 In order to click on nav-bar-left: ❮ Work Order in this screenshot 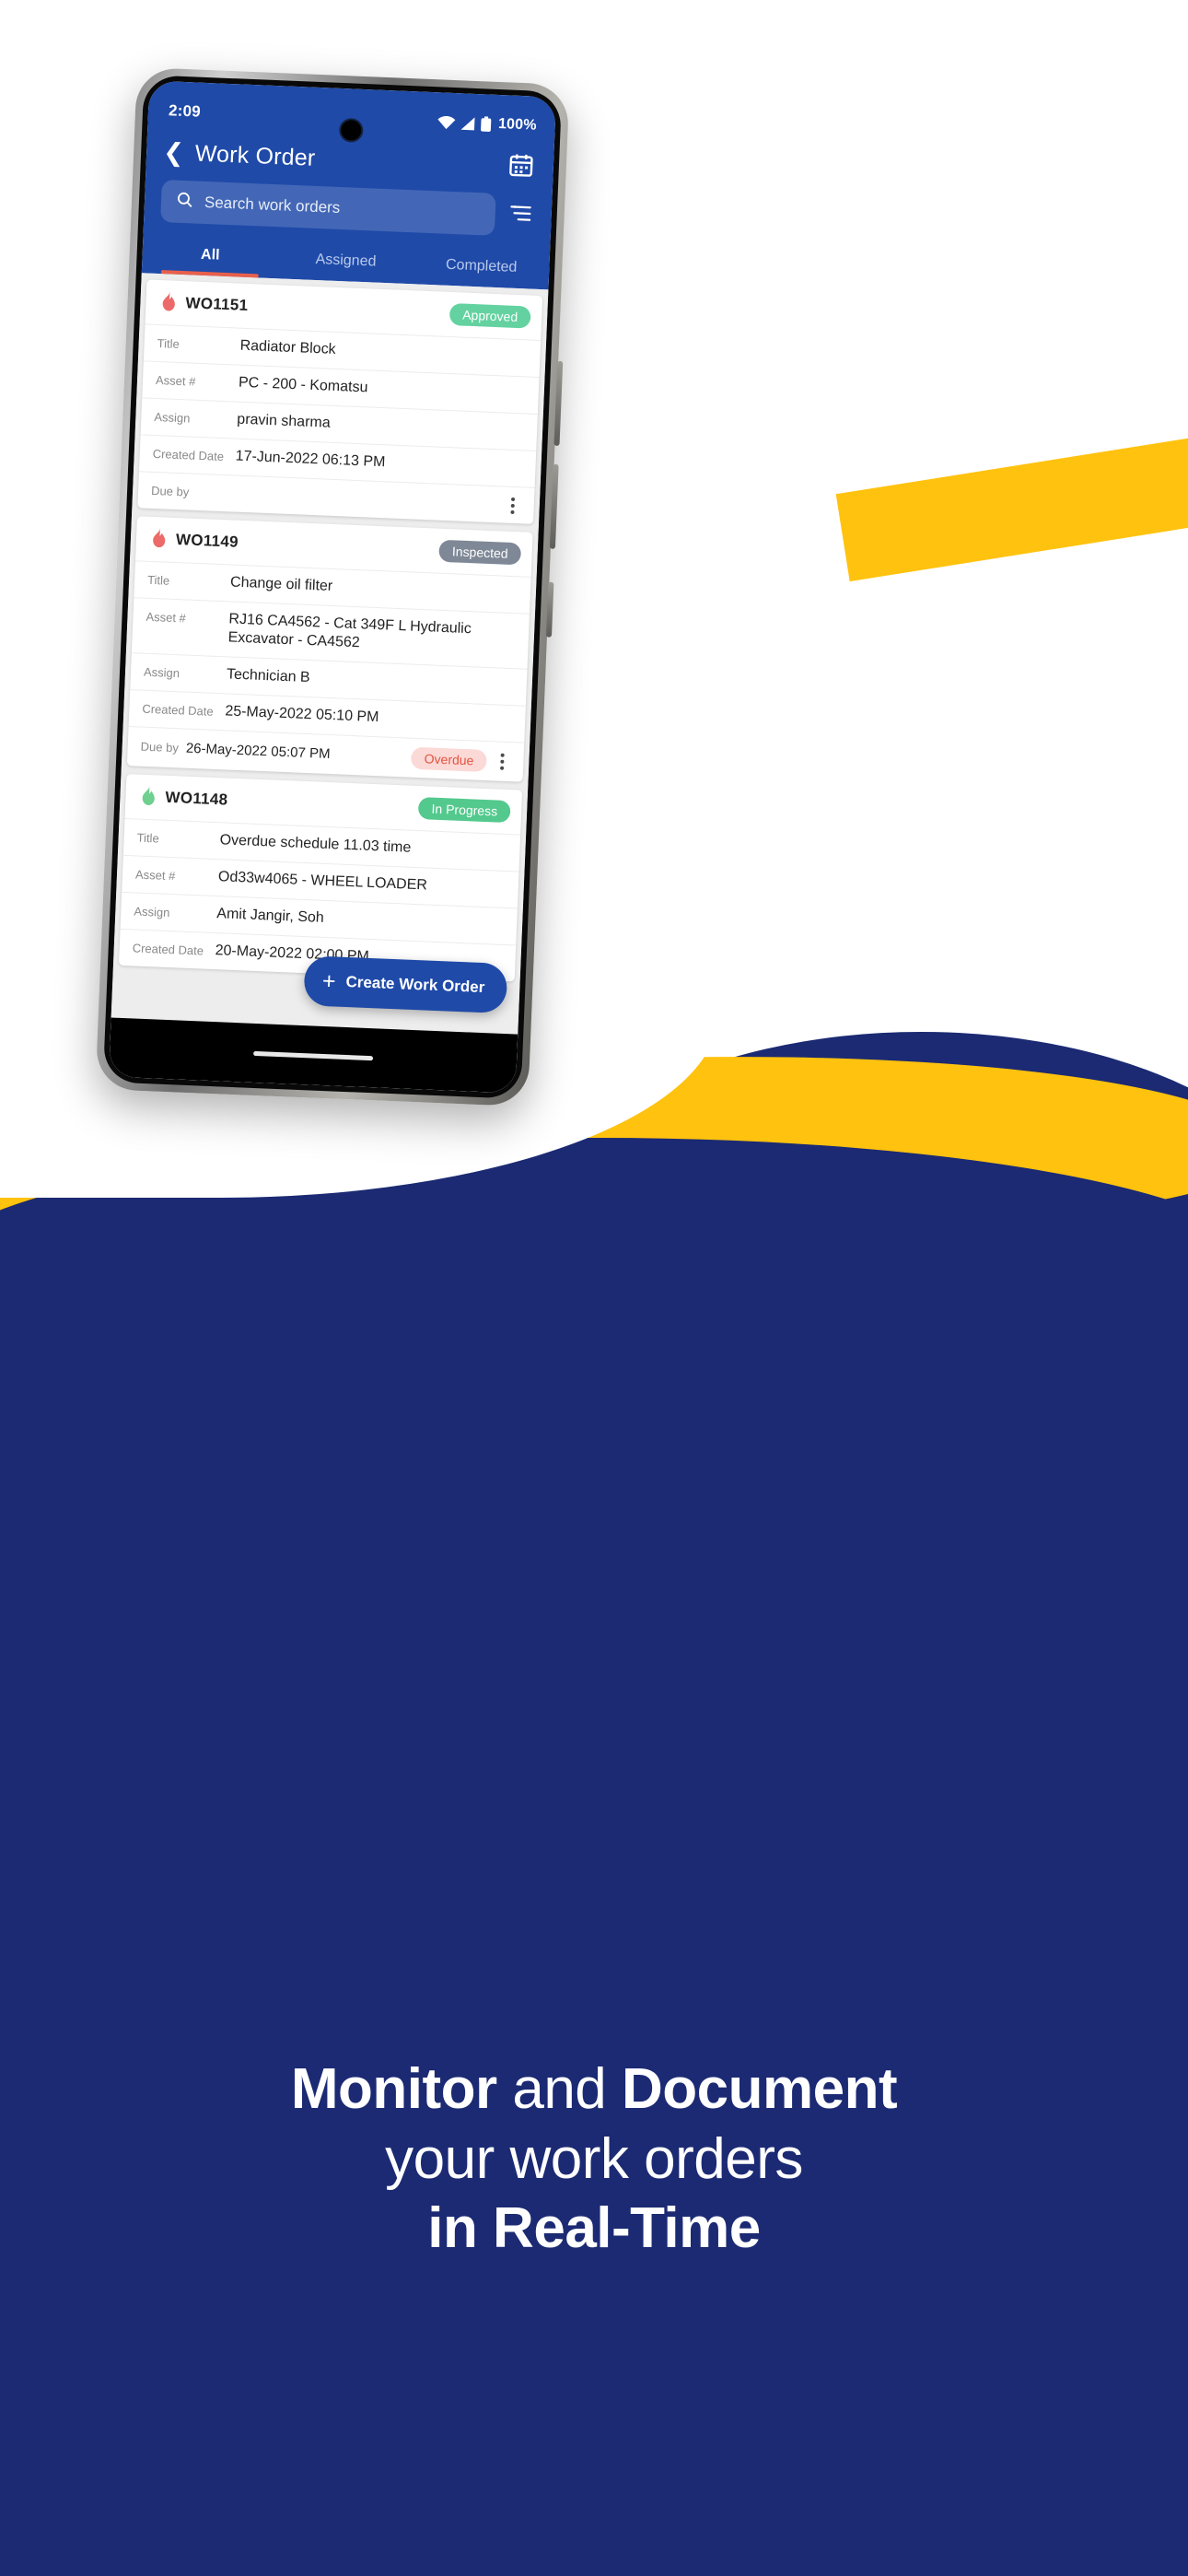, I will do `click(239, 155)`.